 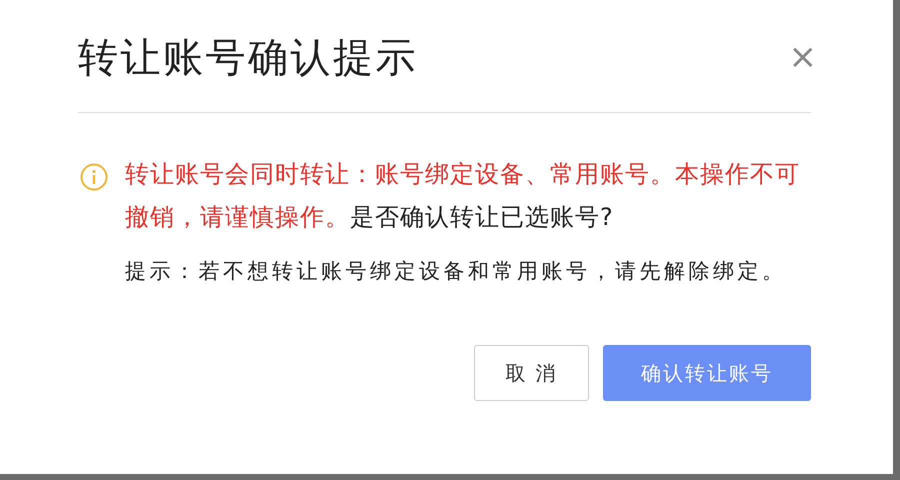 What do you see at coordinates (463, 196) in the screenshot?
I see `warning-message: 转让账号会同时转让：账号绑定设备、常用账号。本操作不可撤销，请谨慎操作。是否确认转让已选账号?` at bounding box center [463, 196].